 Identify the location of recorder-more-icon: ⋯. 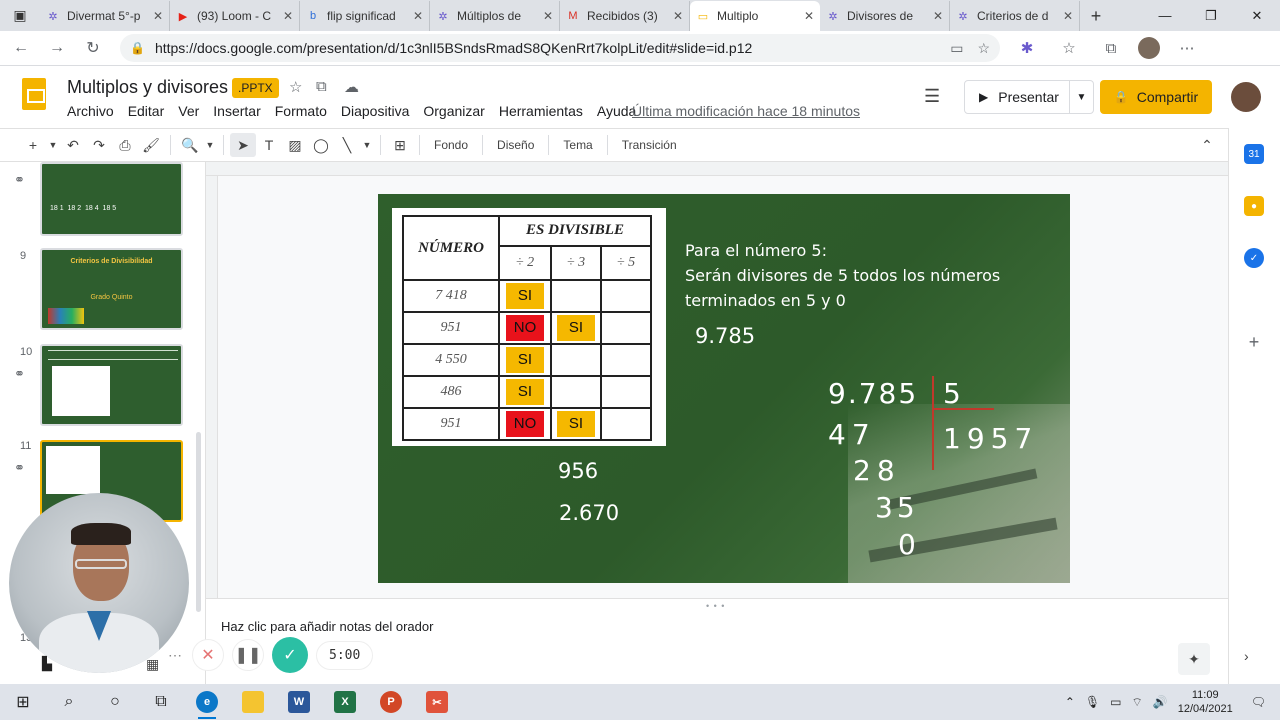
(175, 655).